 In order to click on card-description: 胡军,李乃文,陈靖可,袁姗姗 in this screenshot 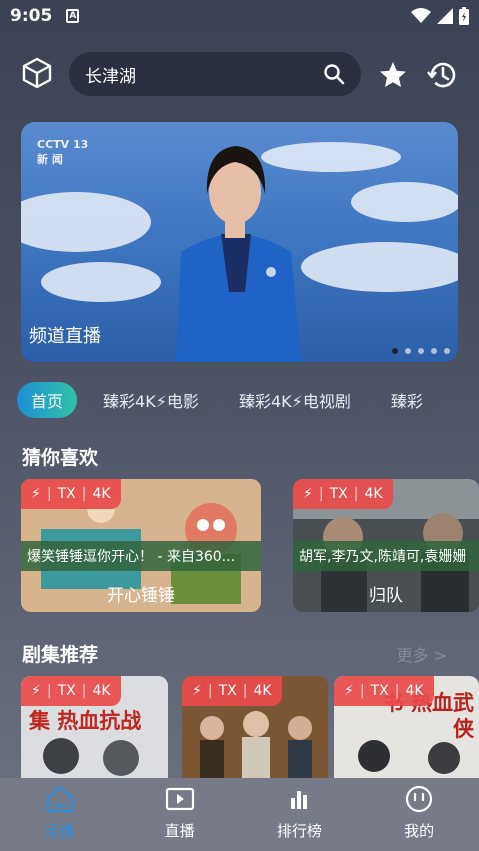, I will do `click(386, 556)`.